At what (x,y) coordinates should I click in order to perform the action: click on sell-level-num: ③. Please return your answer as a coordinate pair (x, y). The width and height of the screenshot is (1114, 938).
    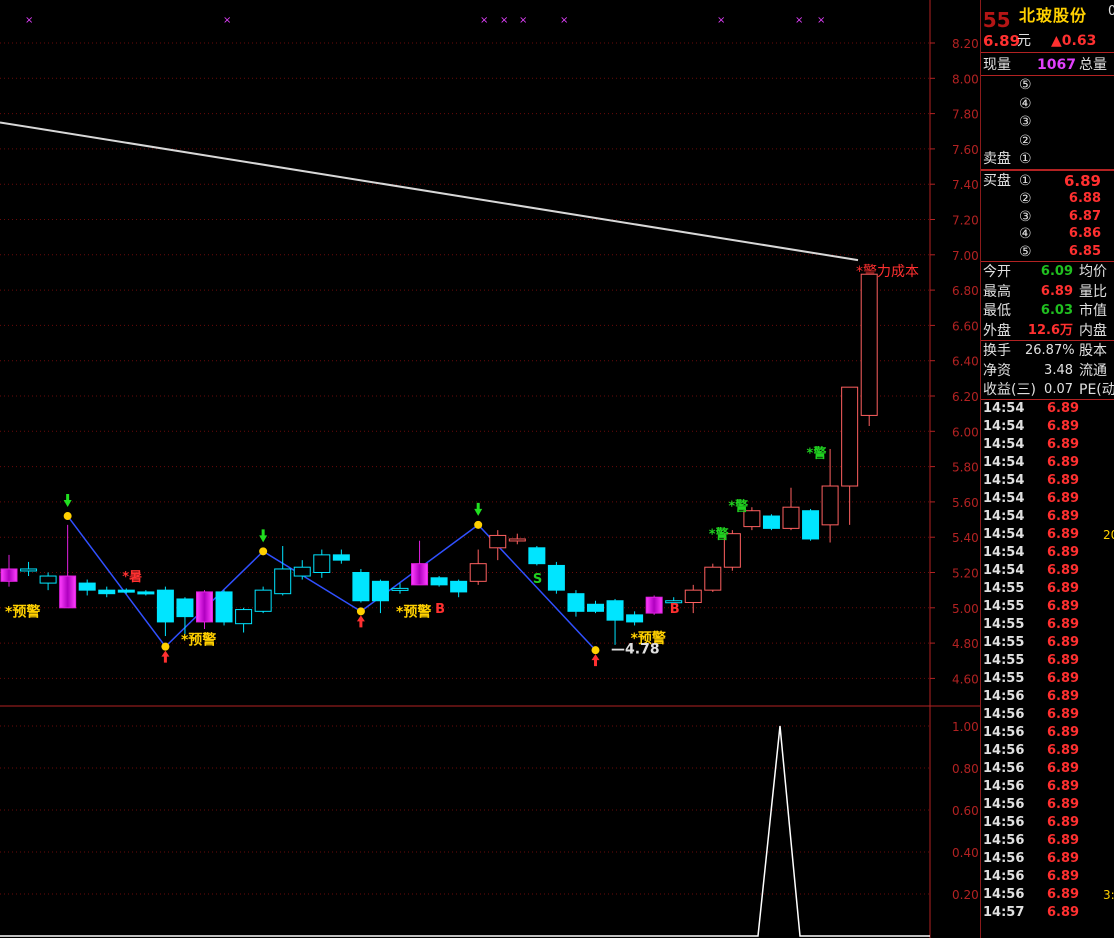
    Looking at the image, I should click on (1025, 122).